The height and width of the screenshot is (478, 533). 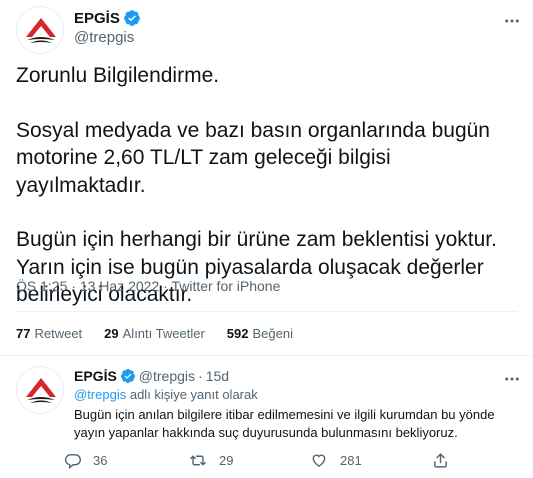 What do you see at coordinates (100, 394) in the screenshot?
I see `replying-to-handle-link: @trepgis` at bounding box center [100, 394].